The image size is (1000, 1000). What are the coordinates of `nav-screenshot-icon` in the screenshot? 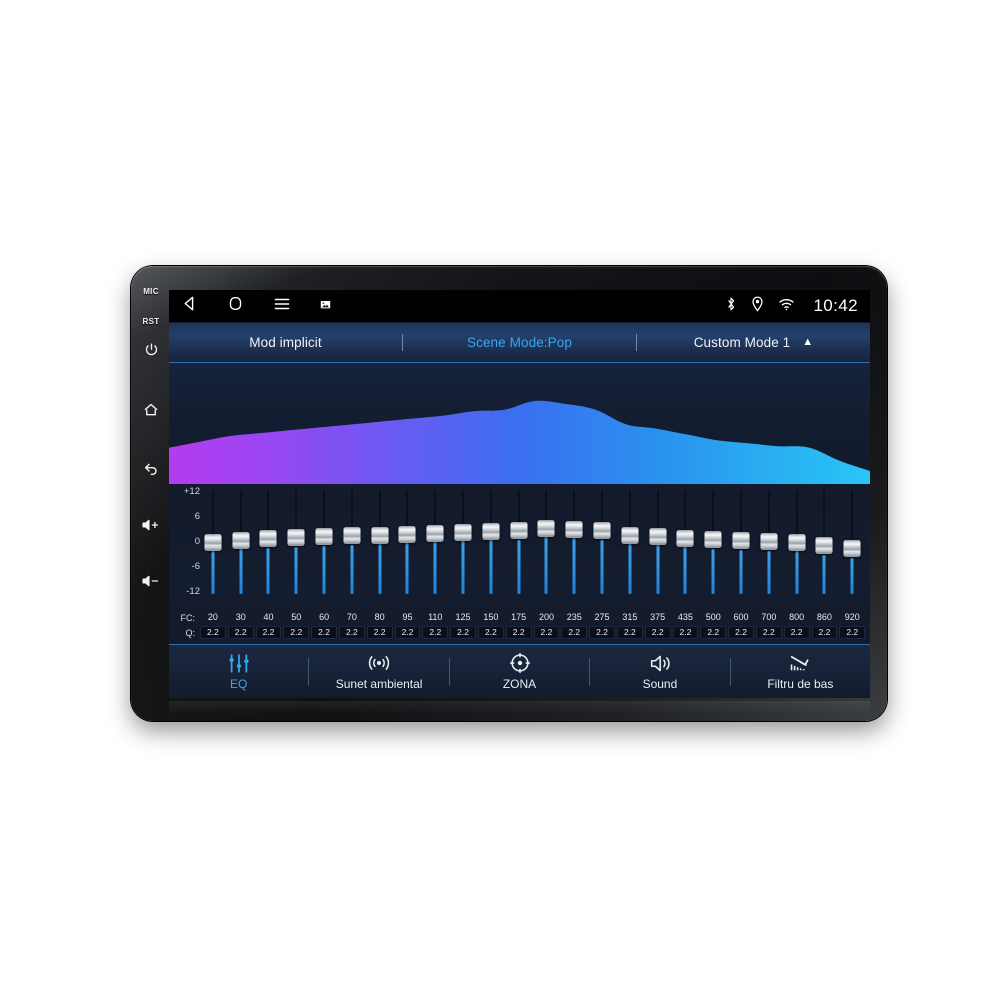 It's located at (325, 306).